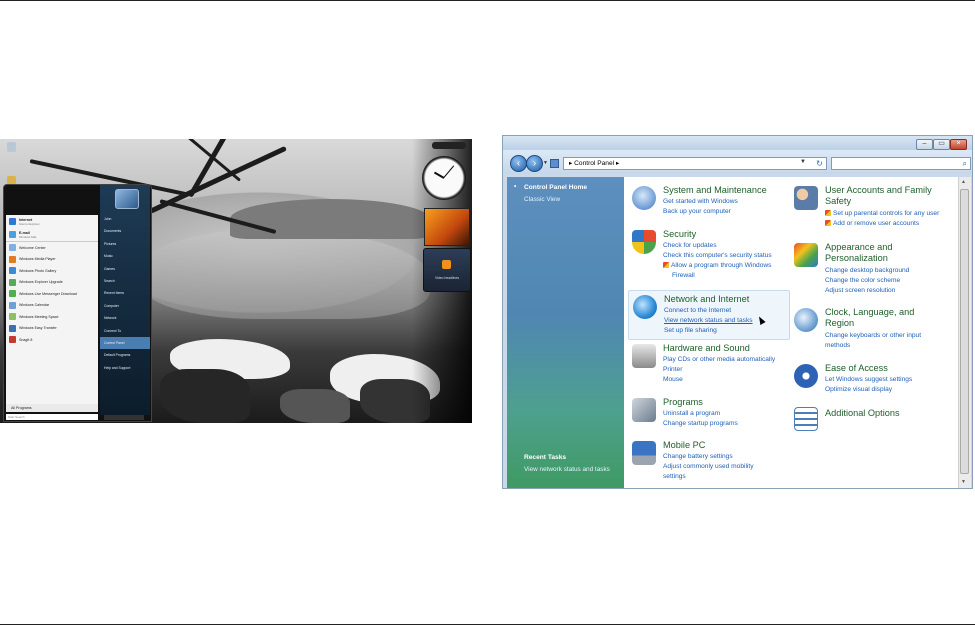 This screenshot has height=625, width=975. Describe the element at coordinates (700, 212) in the screenshot. I see `task-link: Back up your computer` at that location.